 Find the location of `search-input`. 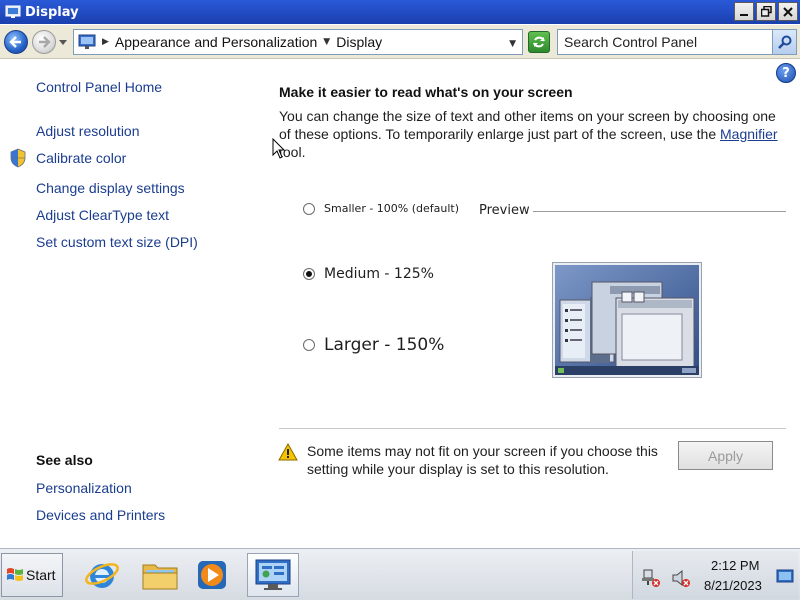

search-input is located at coordinates (663, 42).